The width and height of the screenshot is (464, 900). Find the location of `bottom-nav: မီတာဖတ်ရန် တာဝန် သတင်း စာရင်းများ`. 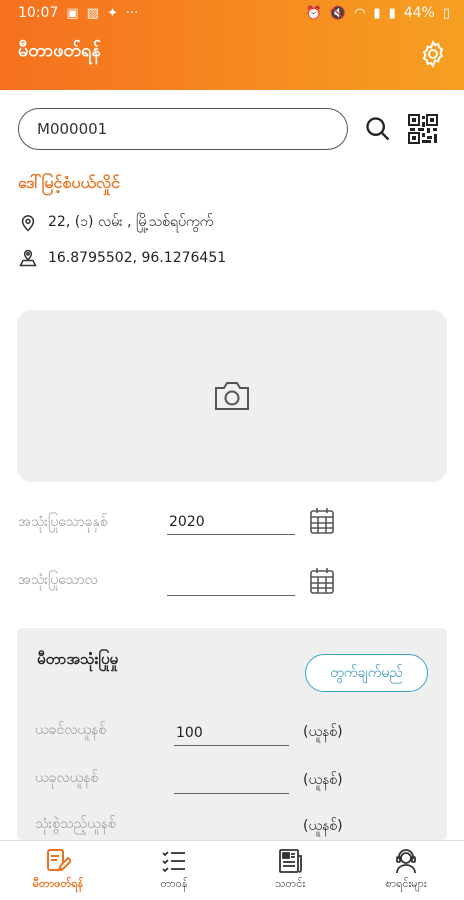

bottom-nav: မီတာဖတ်ရန် တာဝန် သတင်း စာရင်းများ is located at coordinates (232, 870).